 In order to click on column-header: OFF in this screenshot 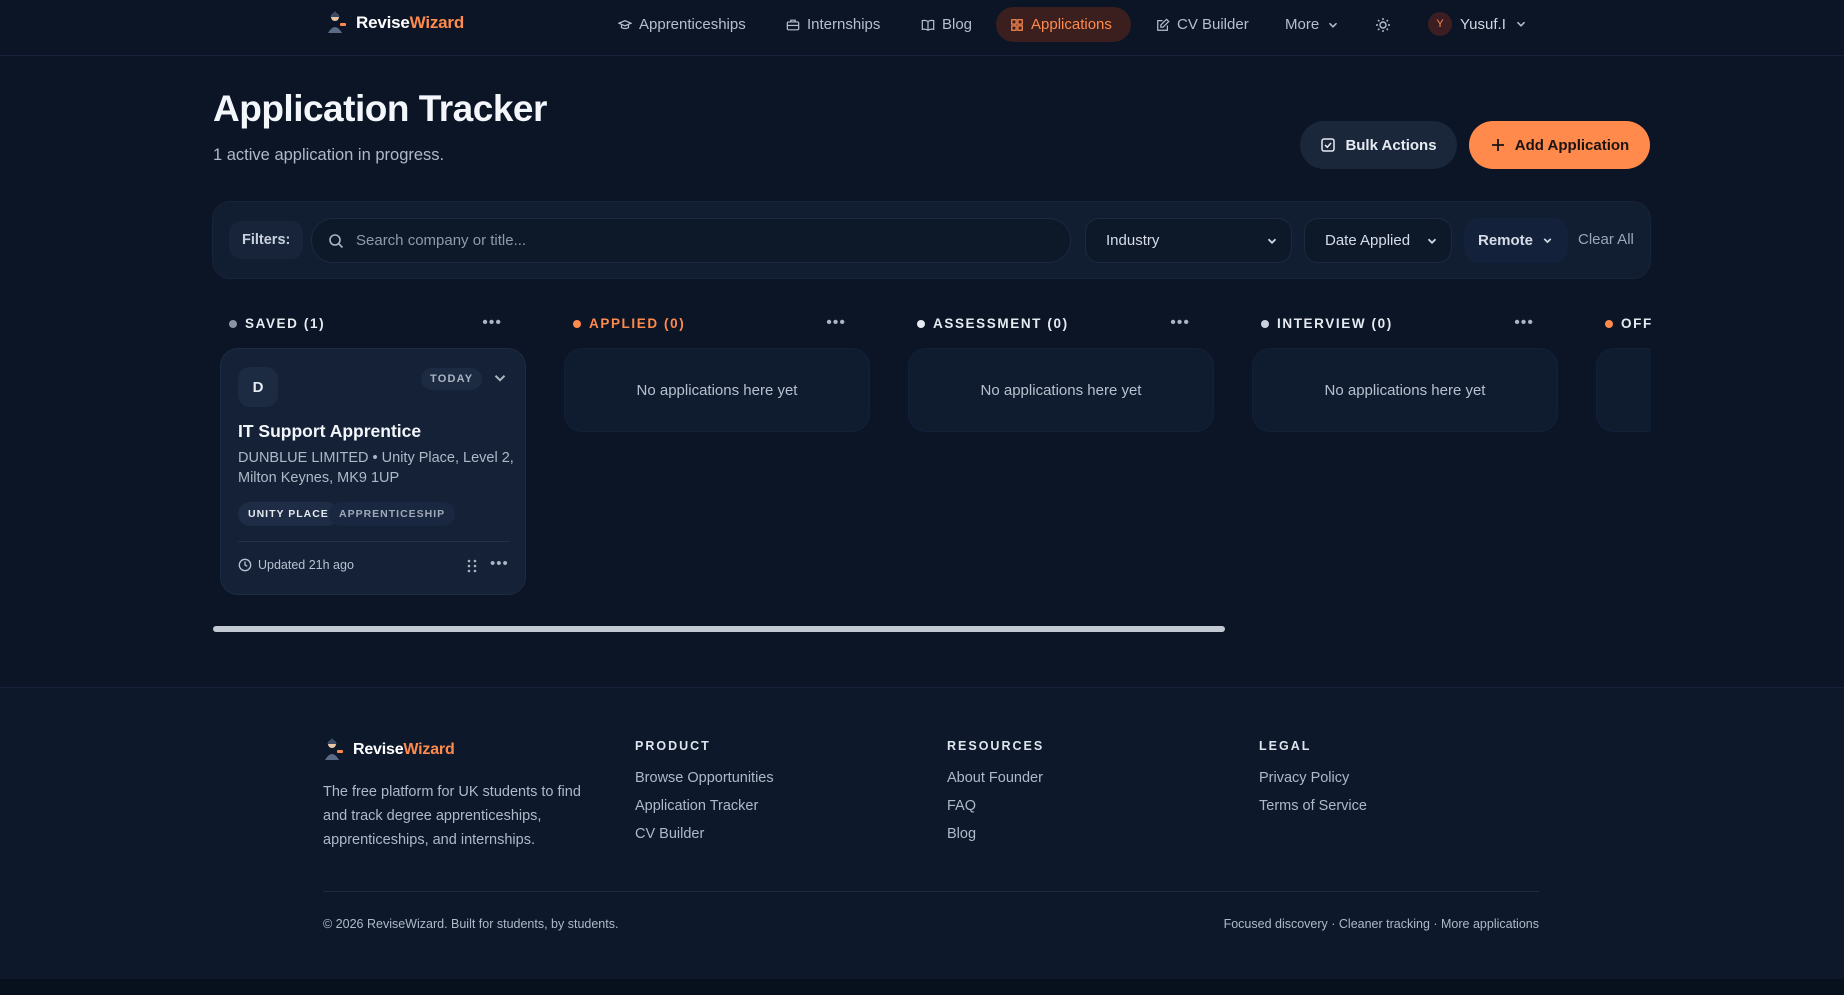, I will do `click(1628, 323)`.